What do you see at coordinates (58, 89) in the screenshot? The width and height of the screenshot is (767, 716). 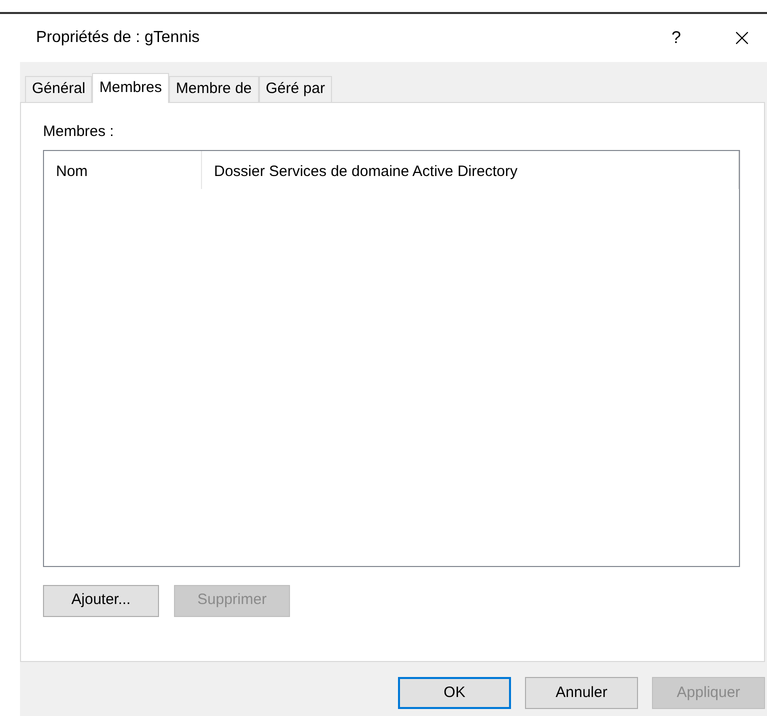 I see `tab: Général` at bounding box center [58, 89].